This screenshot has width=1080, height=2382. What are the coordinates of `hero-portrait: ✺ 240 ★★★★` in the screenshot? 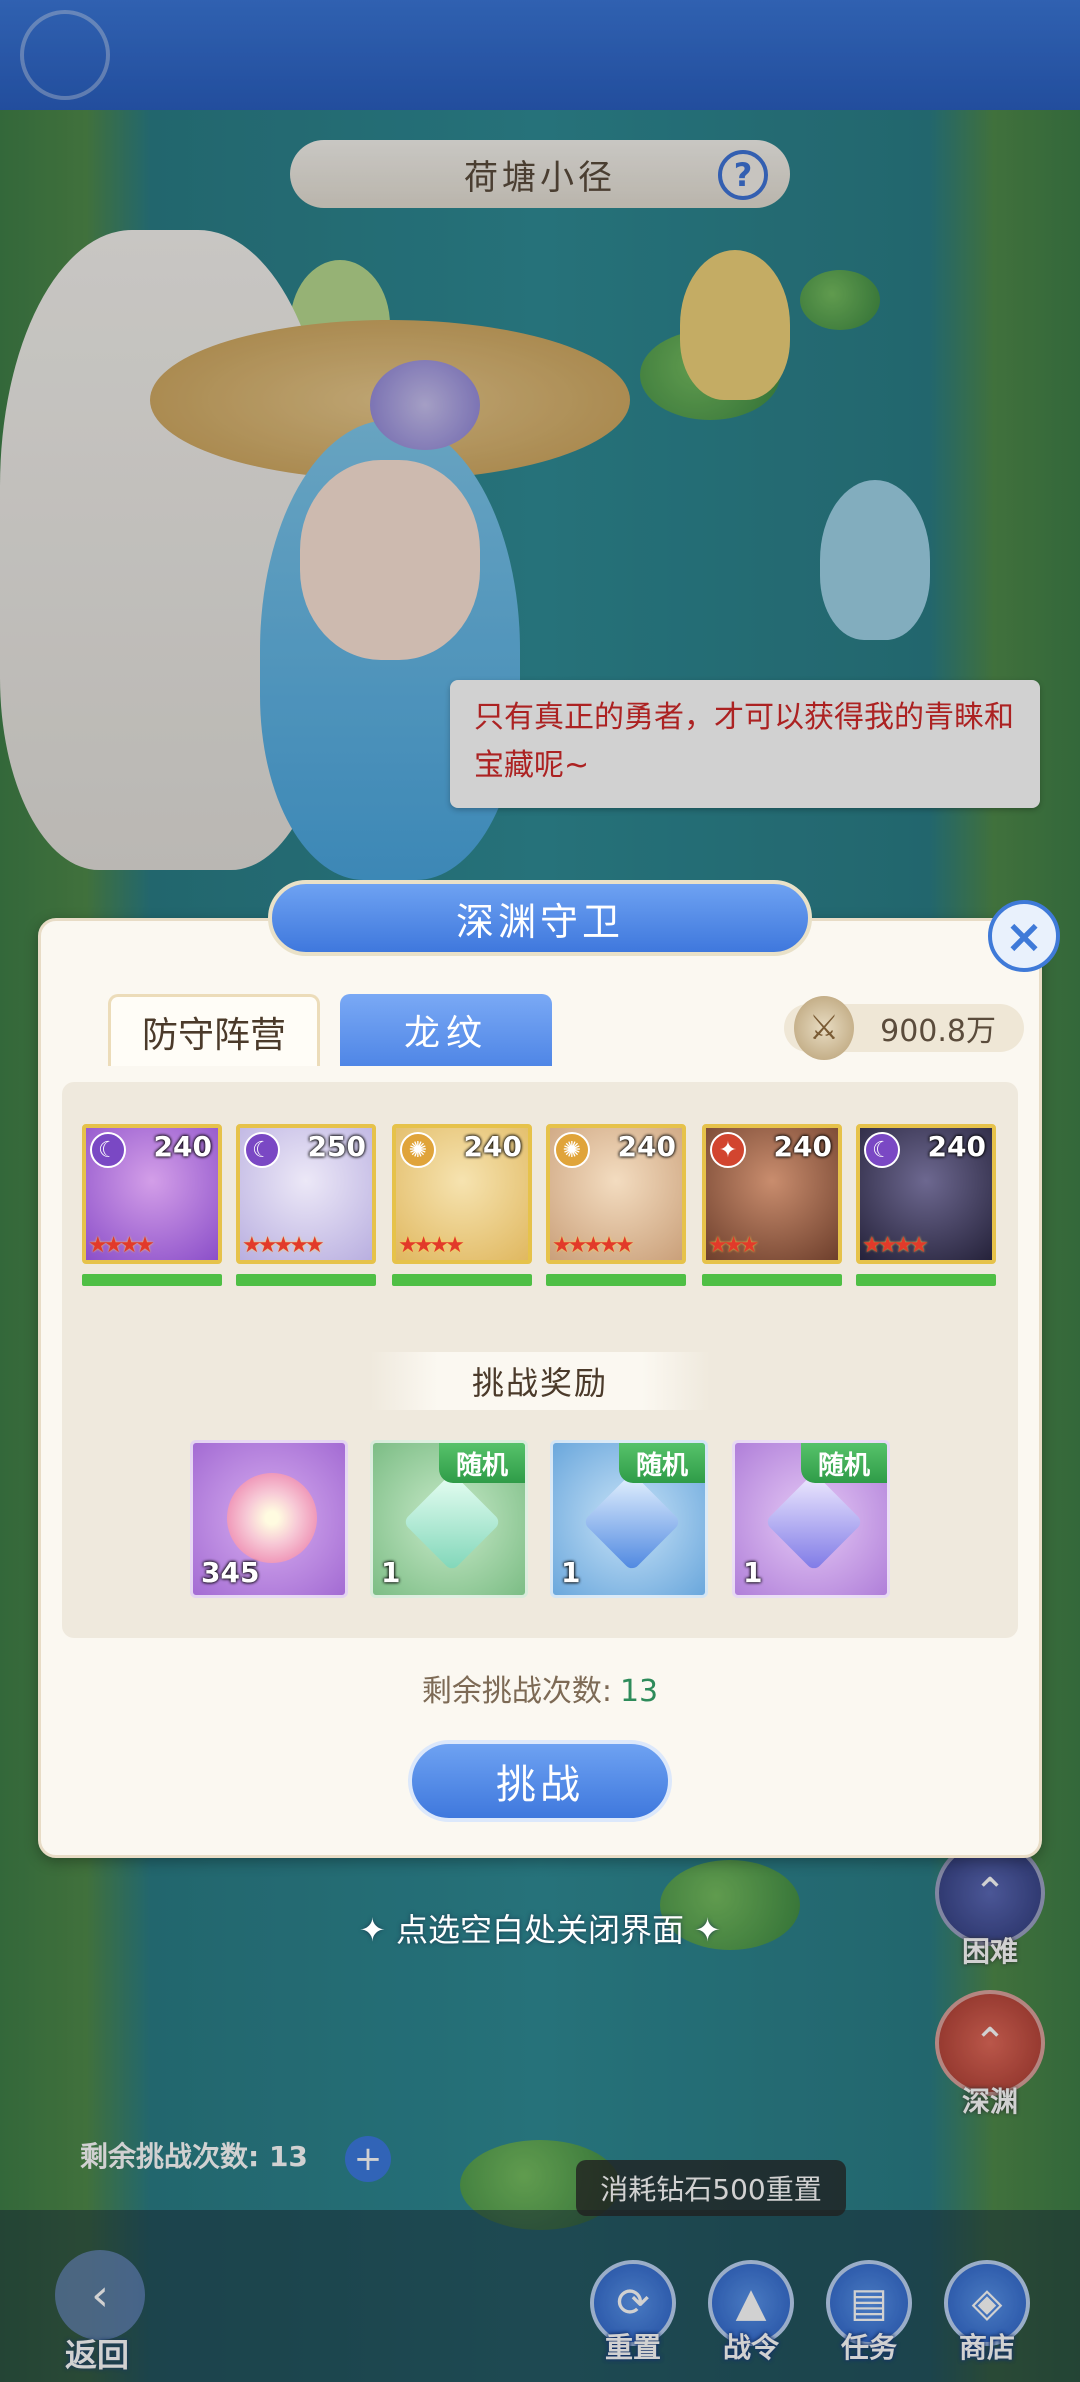 It's located at (462, 1194).